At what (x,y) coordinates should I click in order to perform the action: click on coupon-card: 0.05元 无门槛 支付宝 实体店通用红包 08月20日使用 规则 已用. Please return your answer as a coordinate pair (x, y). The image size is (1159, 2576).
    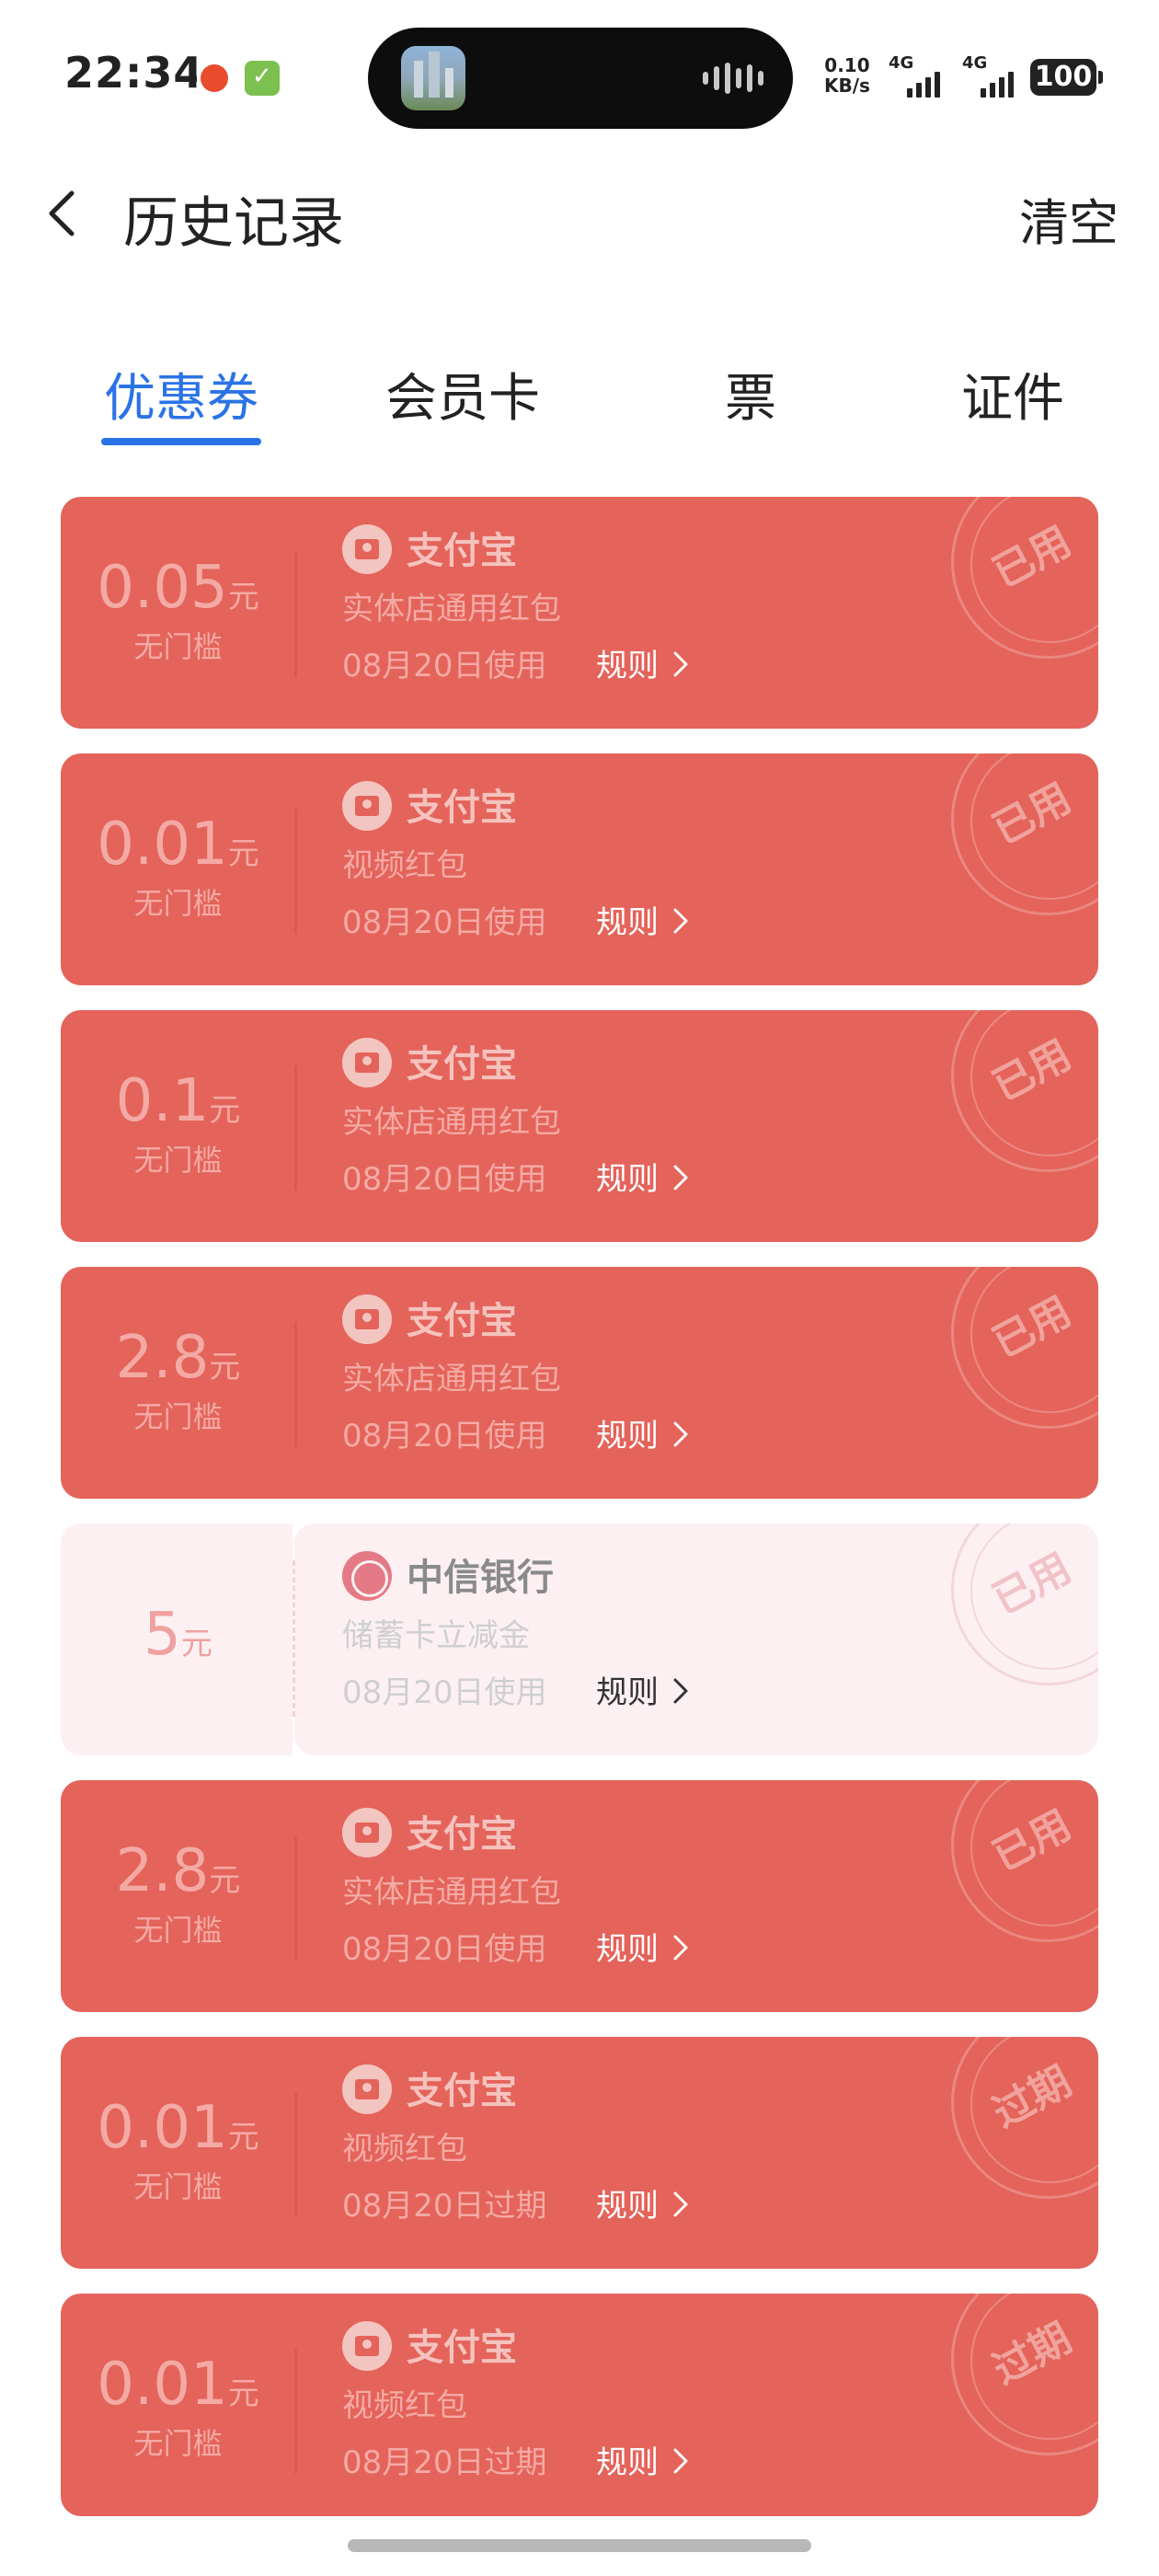
    Looking at the image, I should click on (579, 613).